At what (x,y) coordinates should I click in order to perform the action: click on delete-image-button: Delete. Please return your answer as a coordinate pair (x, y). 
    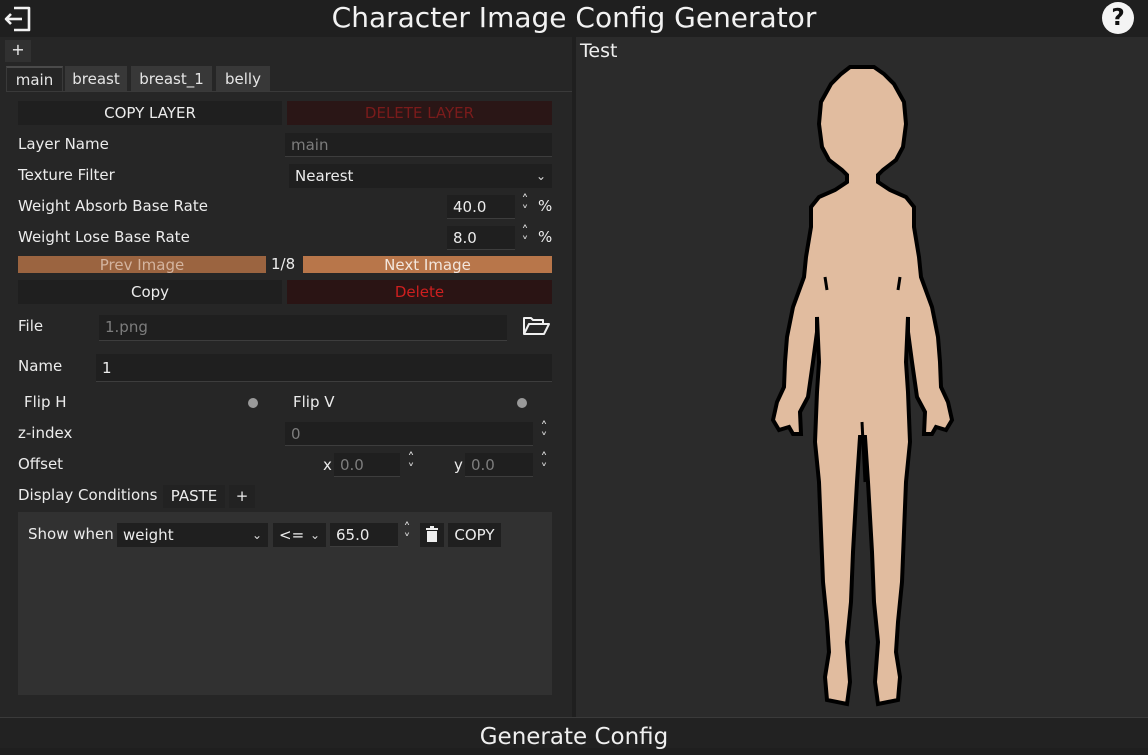
    Looking at the image, I should click on (419, 292).